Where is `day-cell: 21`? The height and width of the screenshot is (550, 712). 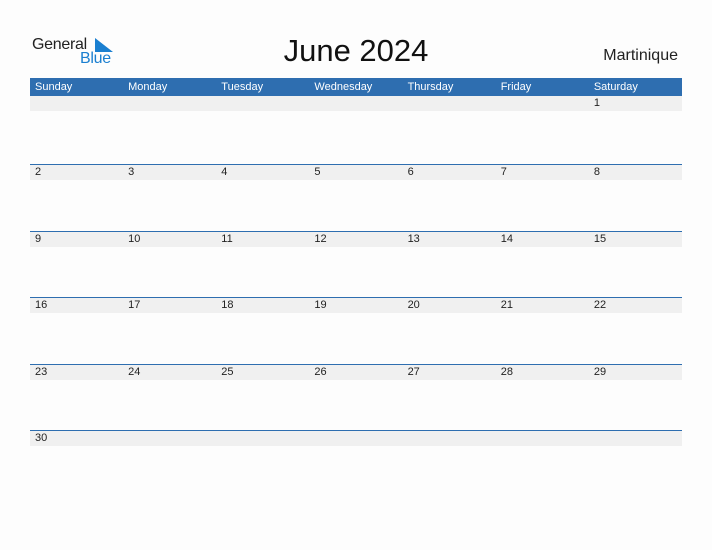 day-cell: 21 is located at coordinates (506, 305).